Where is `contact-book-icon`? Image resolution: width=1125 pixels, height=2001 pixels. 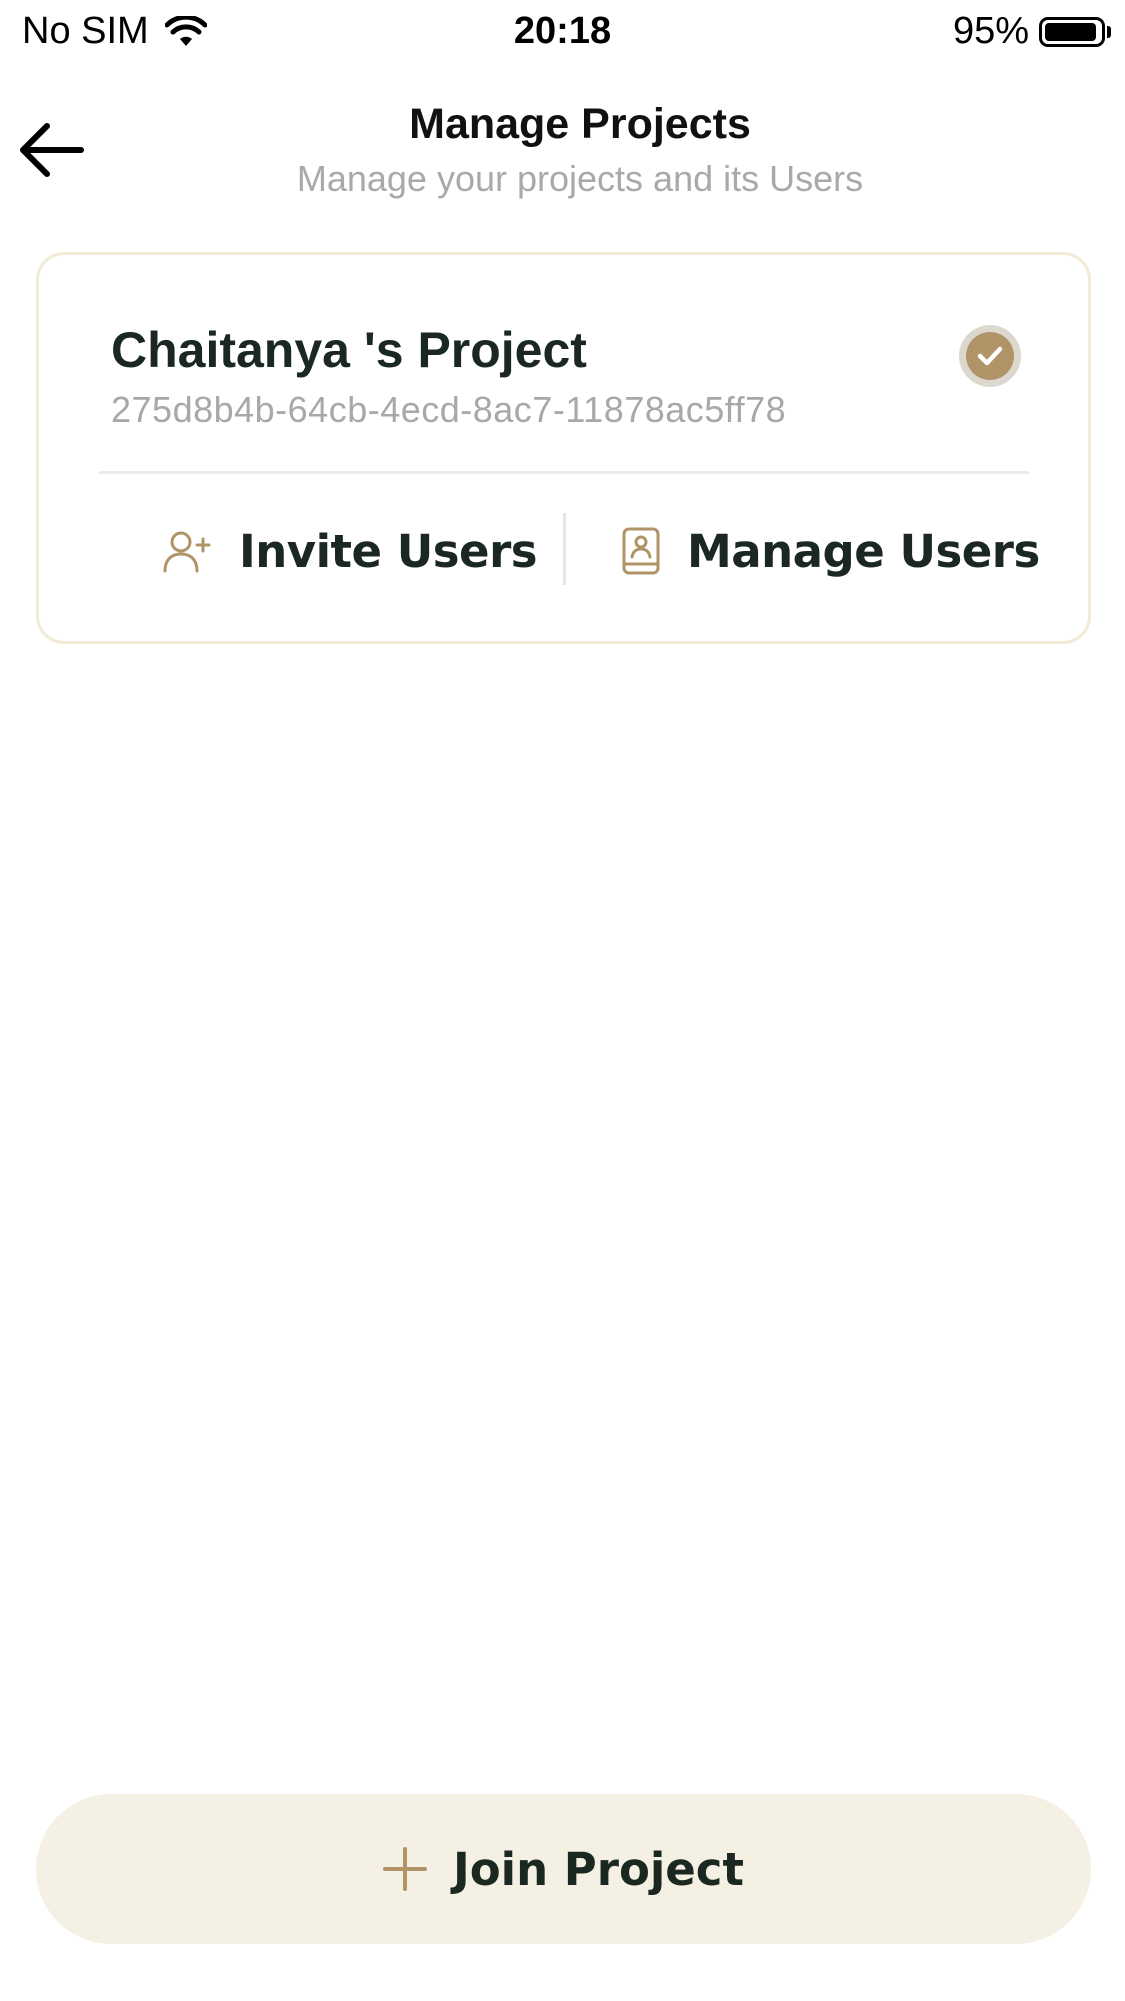 contact-book-icon is located at coordinates (641, 551).